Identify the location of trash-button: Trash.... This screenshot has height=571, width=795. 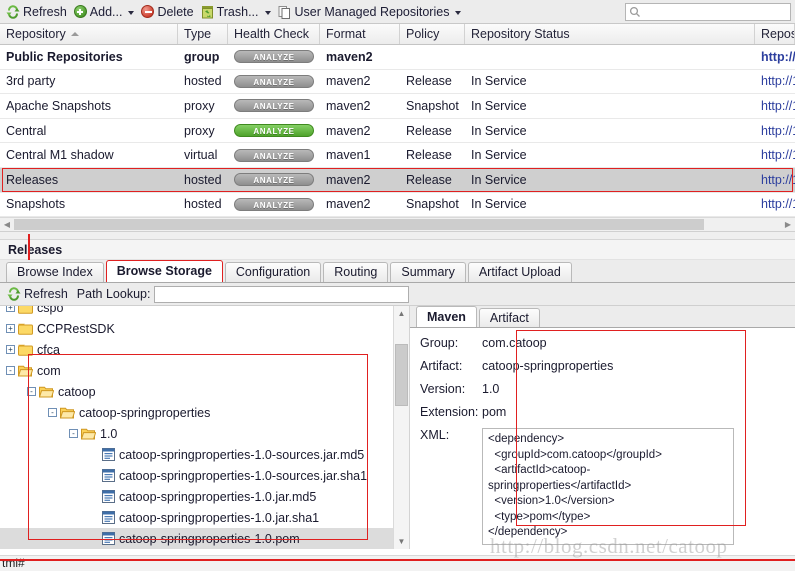
(237, 12).